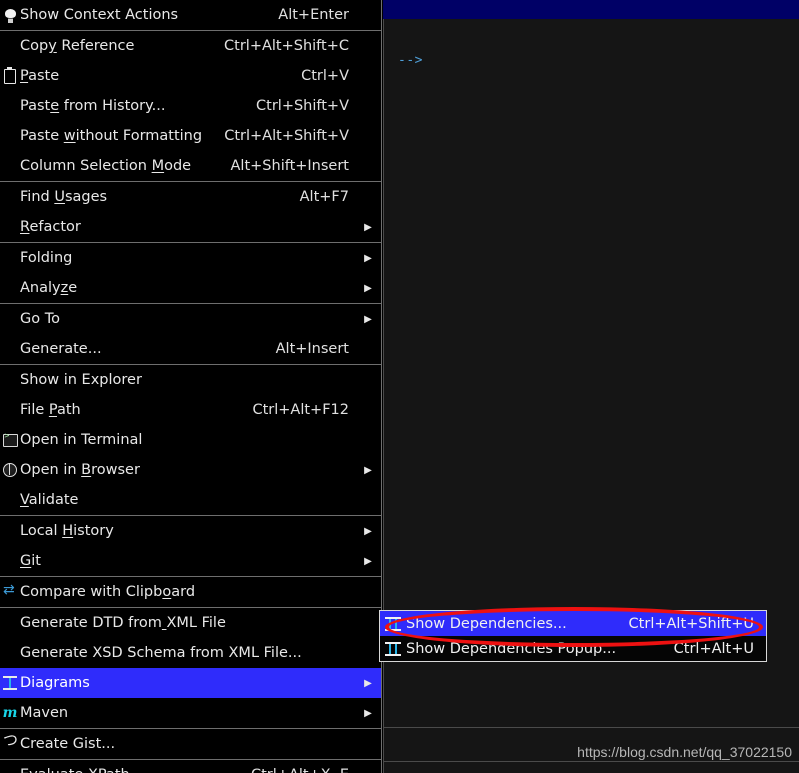 This screenshot has width=799, height=773. What do you see at coordinates (46, 258) in the screenshot?
I see `menu-item-label: Folding` at bounding box center [46, 258].